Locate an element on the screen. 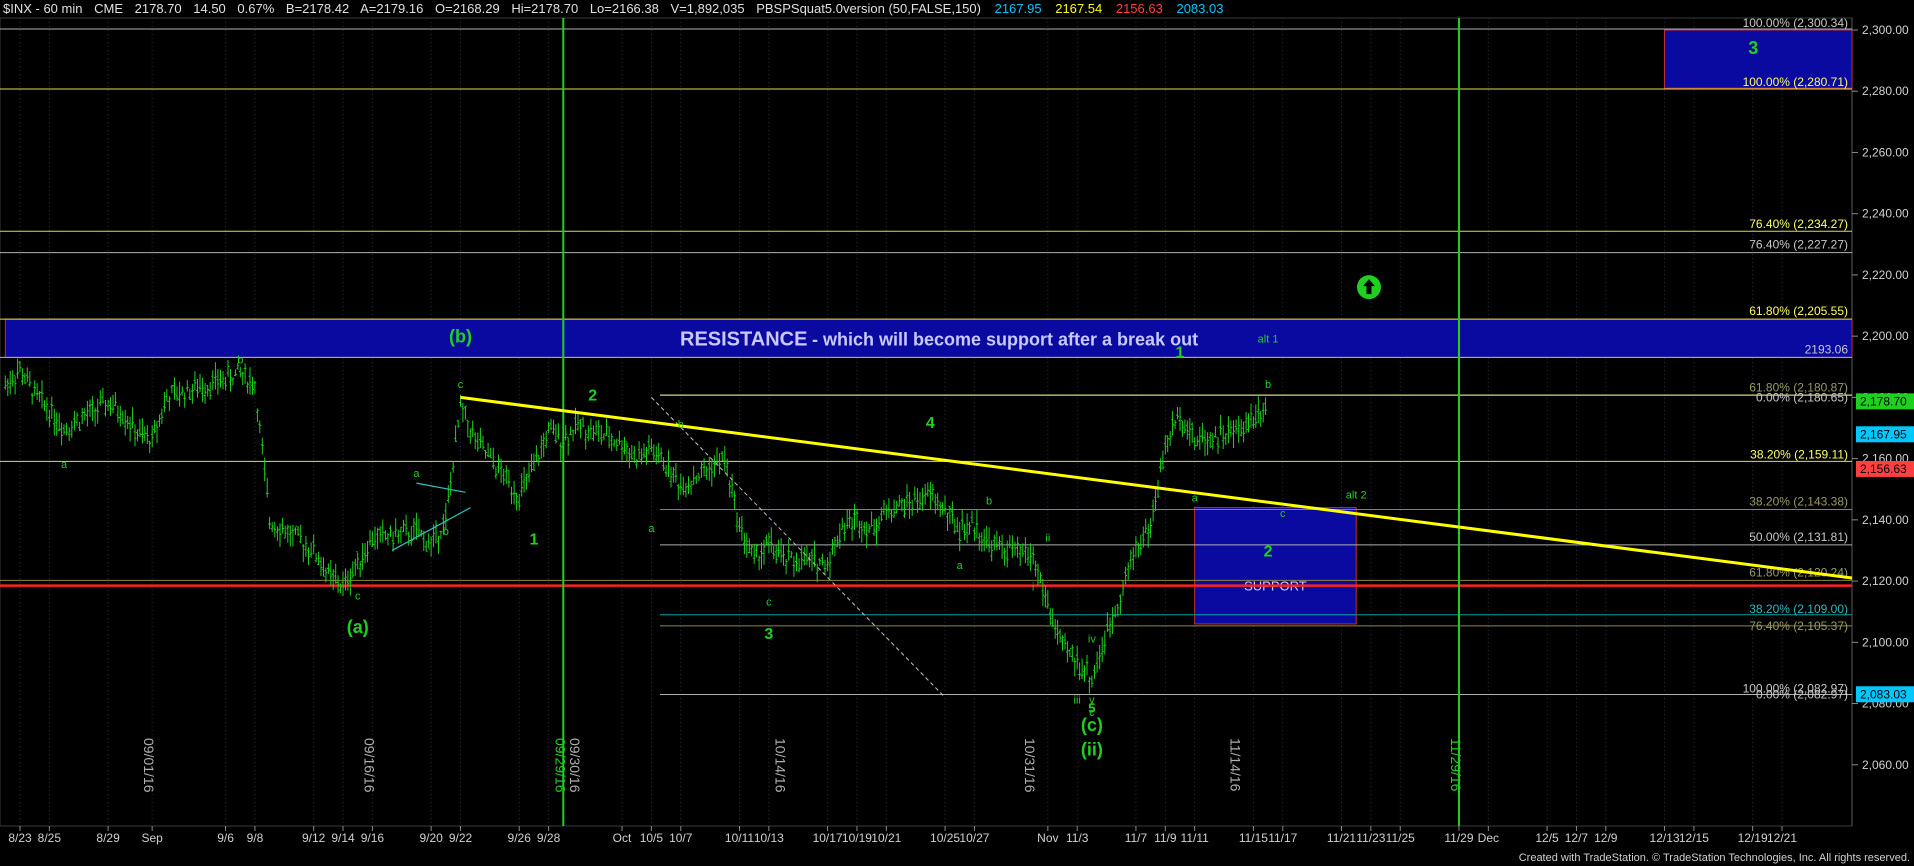  wave-label: 4 is located at coordinates (930, 423).